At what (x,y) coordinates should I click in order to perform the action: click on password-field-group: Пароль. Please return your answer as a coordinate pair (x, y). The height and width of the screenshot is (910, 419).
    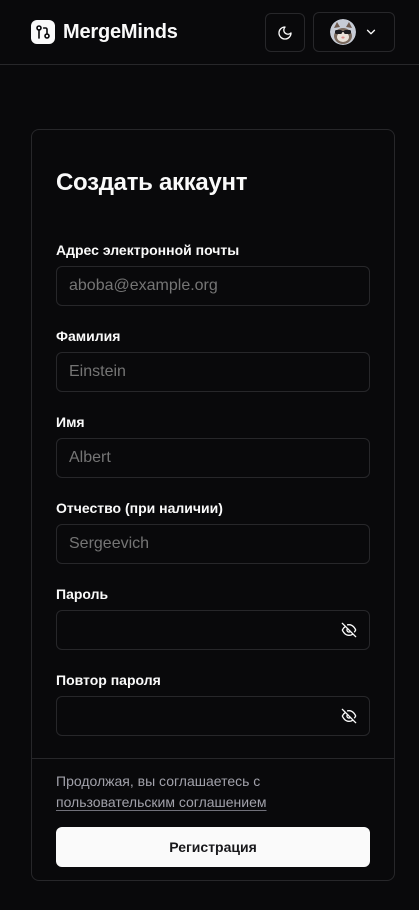
    Looking at the image, I should click on (213, 617).